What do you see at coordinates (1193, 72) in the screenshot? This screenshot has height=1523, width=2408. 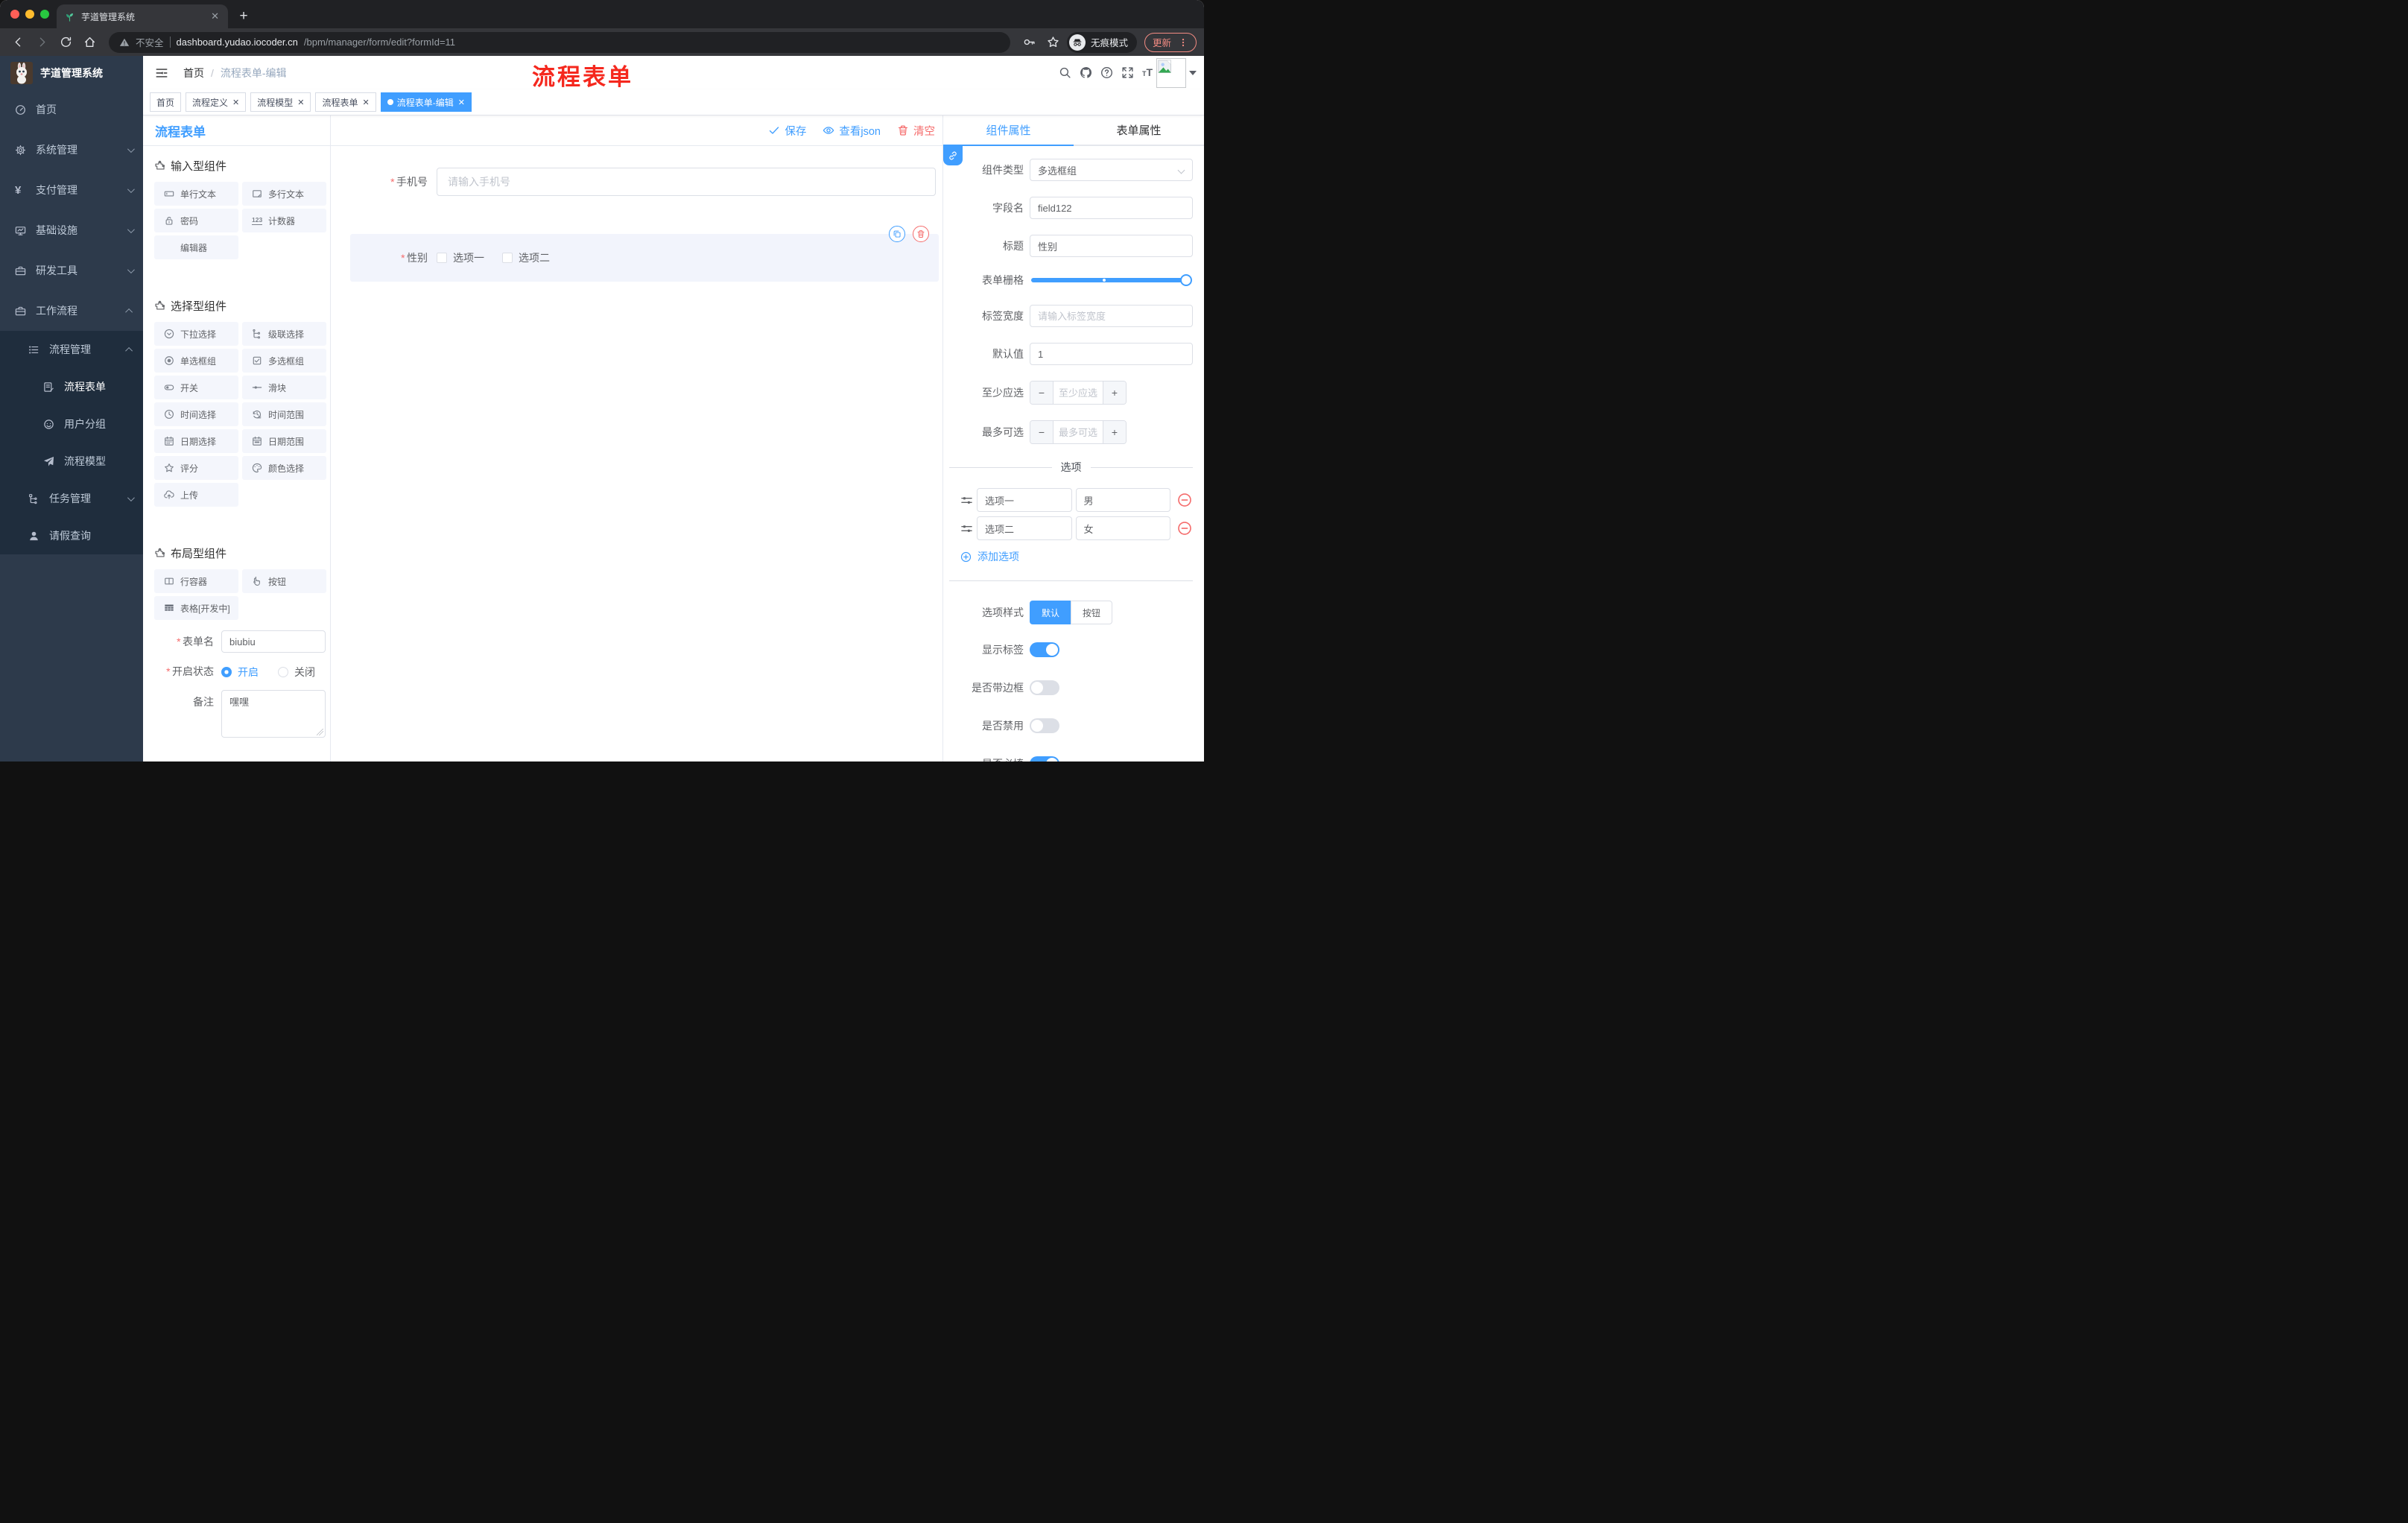 I see `avatar-caret-icon` at bounding box center [1193, 72].